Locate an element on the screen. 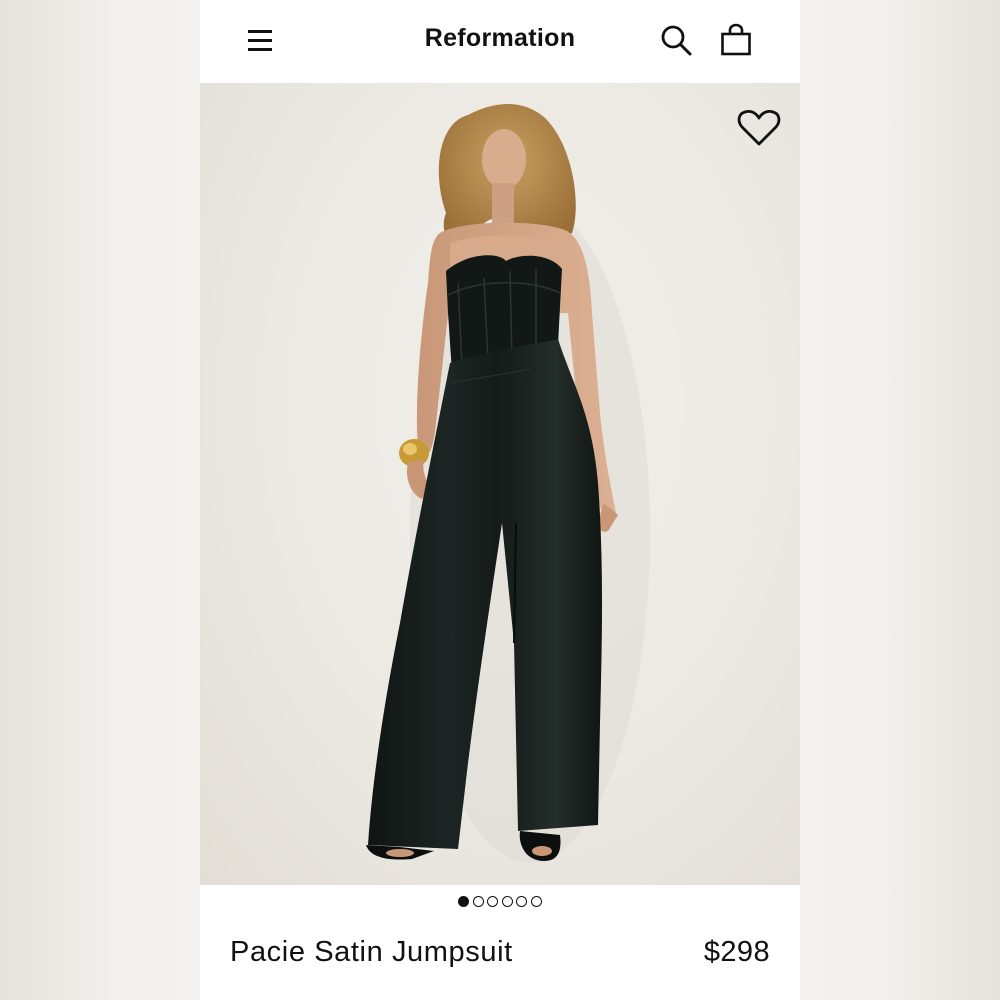  menu-button is located at coordinates (261, 40).